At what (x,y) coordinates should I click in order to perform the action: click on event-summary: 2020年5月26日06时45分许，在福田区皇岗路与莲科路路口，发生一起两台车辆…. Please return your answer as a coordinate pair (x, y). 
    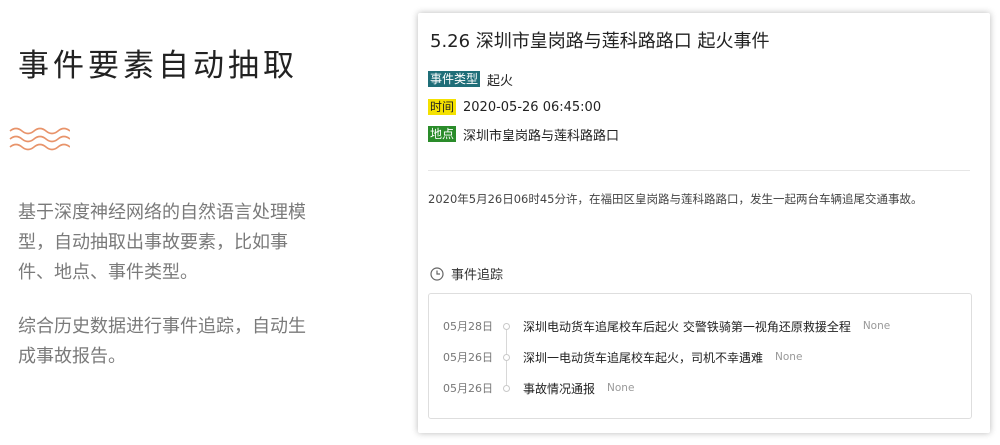
    Looking at the image, I should click on (675, 199).